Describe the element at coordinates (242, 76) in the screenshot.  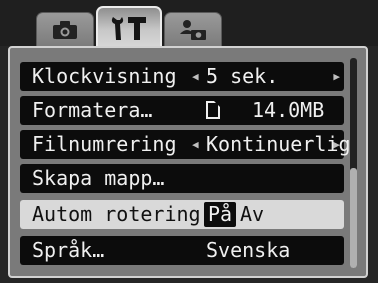
I see `row-value: 5 sek.` at that location.